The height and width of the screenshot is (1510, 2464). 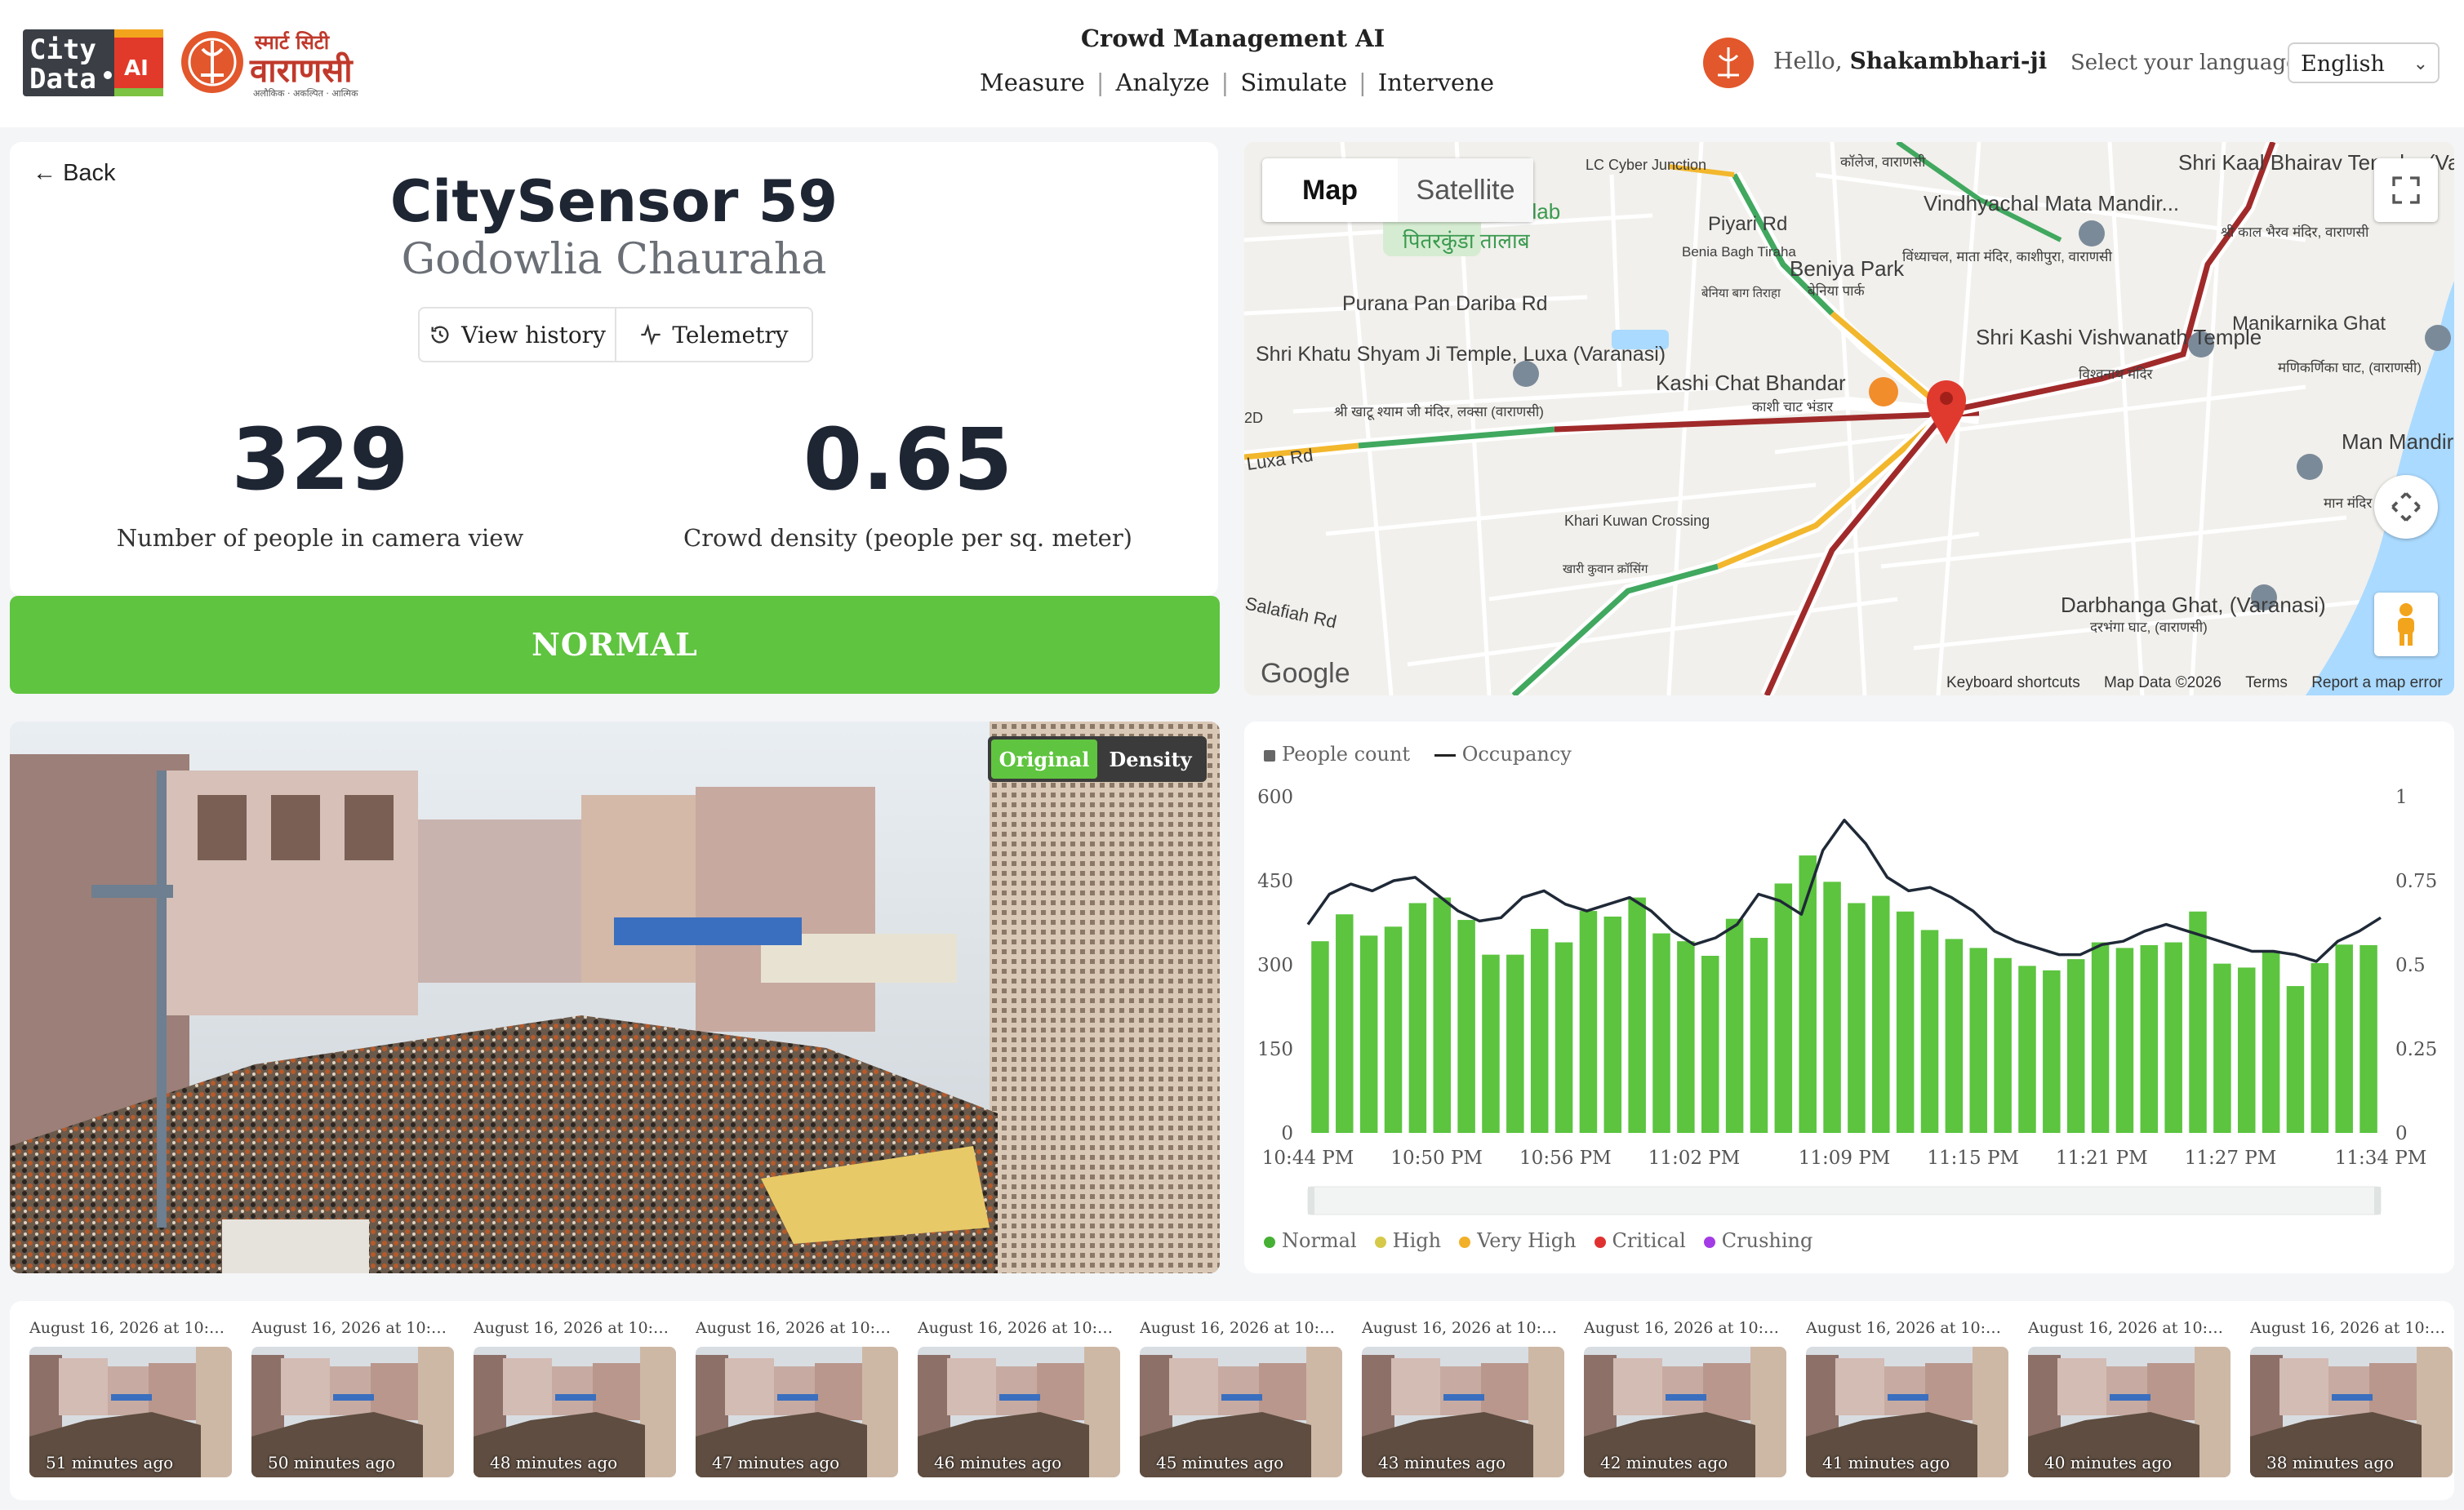 I want to click on nav-simulate: Simulate, so click(x=1293, y=82).